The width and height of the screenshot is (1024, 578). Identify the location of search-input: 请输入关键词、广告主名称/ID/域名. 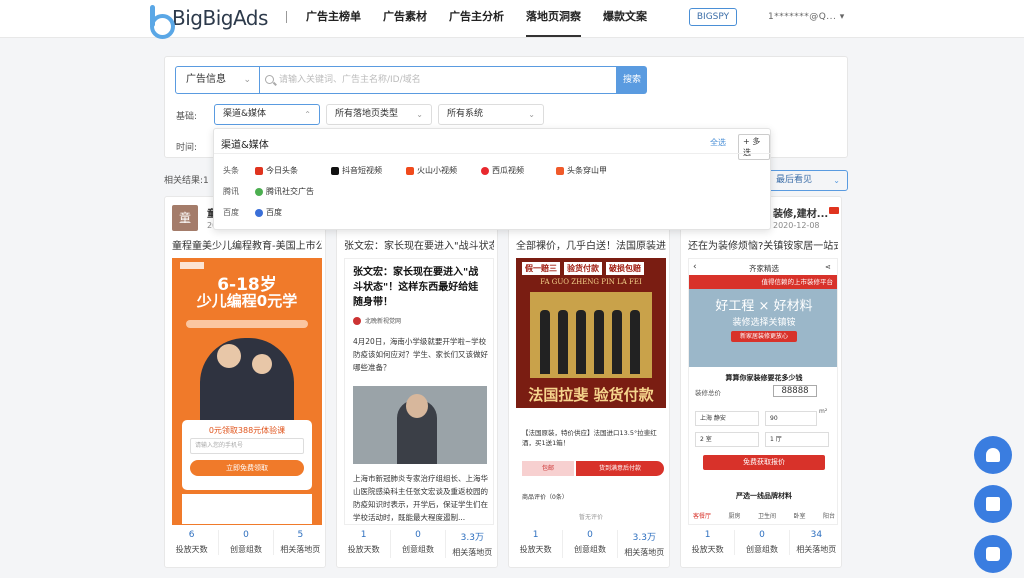
(438, 80).